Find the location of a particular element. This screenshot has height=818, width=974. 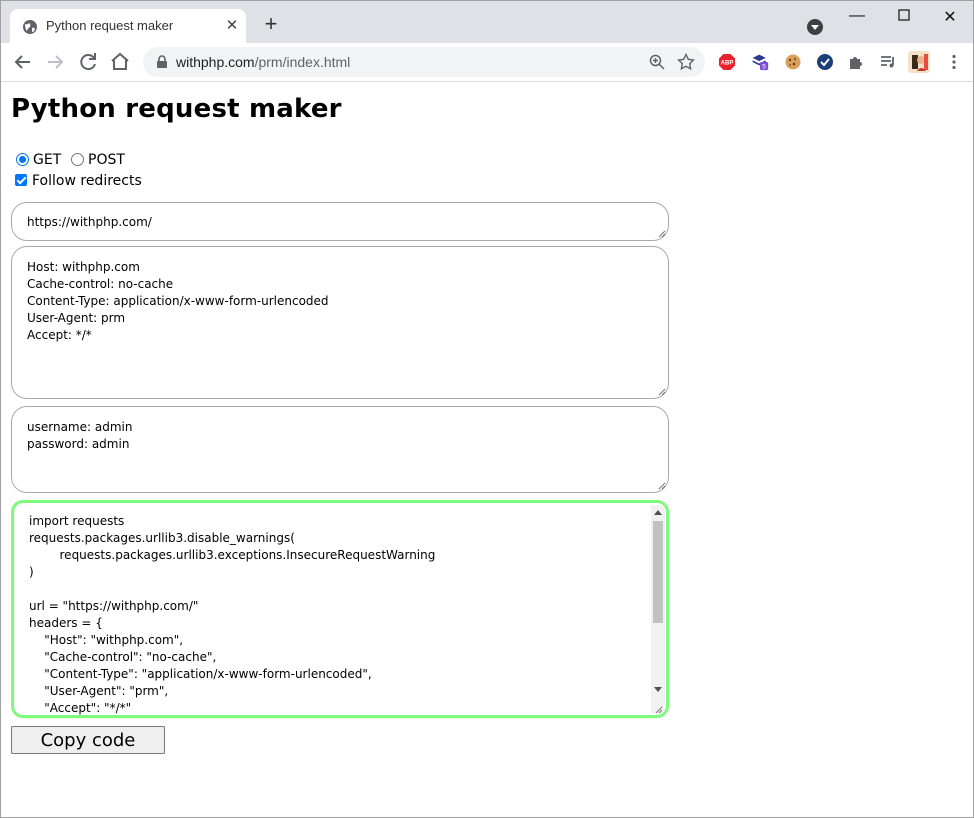

text-line: import requests is located at coordinates (77, 521).